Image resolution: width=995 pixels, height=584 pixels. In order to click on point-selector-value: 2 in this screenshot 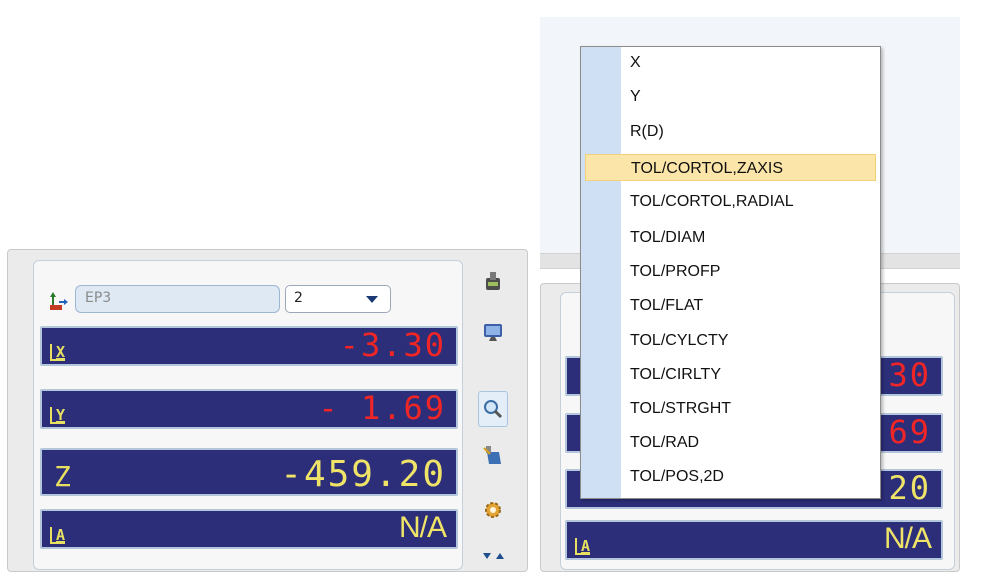, I will do `click(298, 298)`.